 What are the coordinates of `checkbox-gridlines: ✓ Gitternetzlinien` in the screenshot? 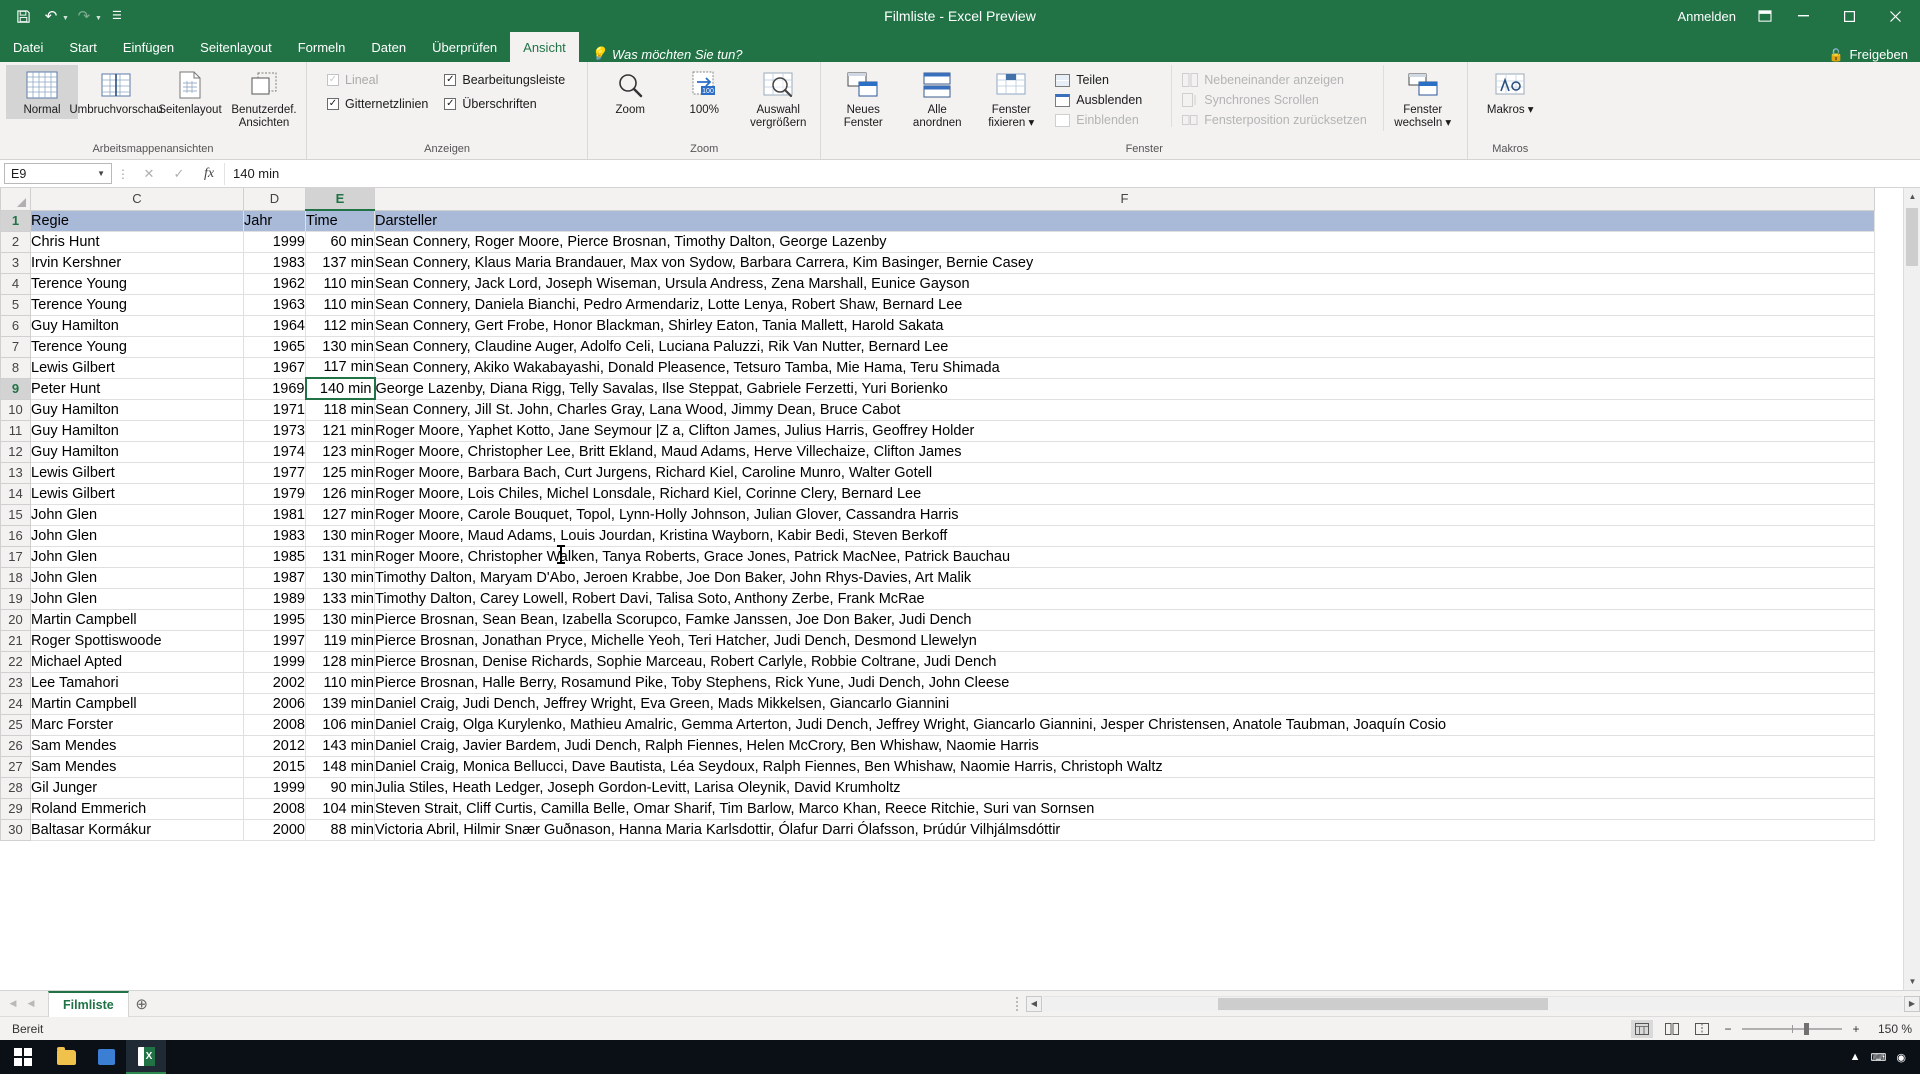 It's located at (377, 104).